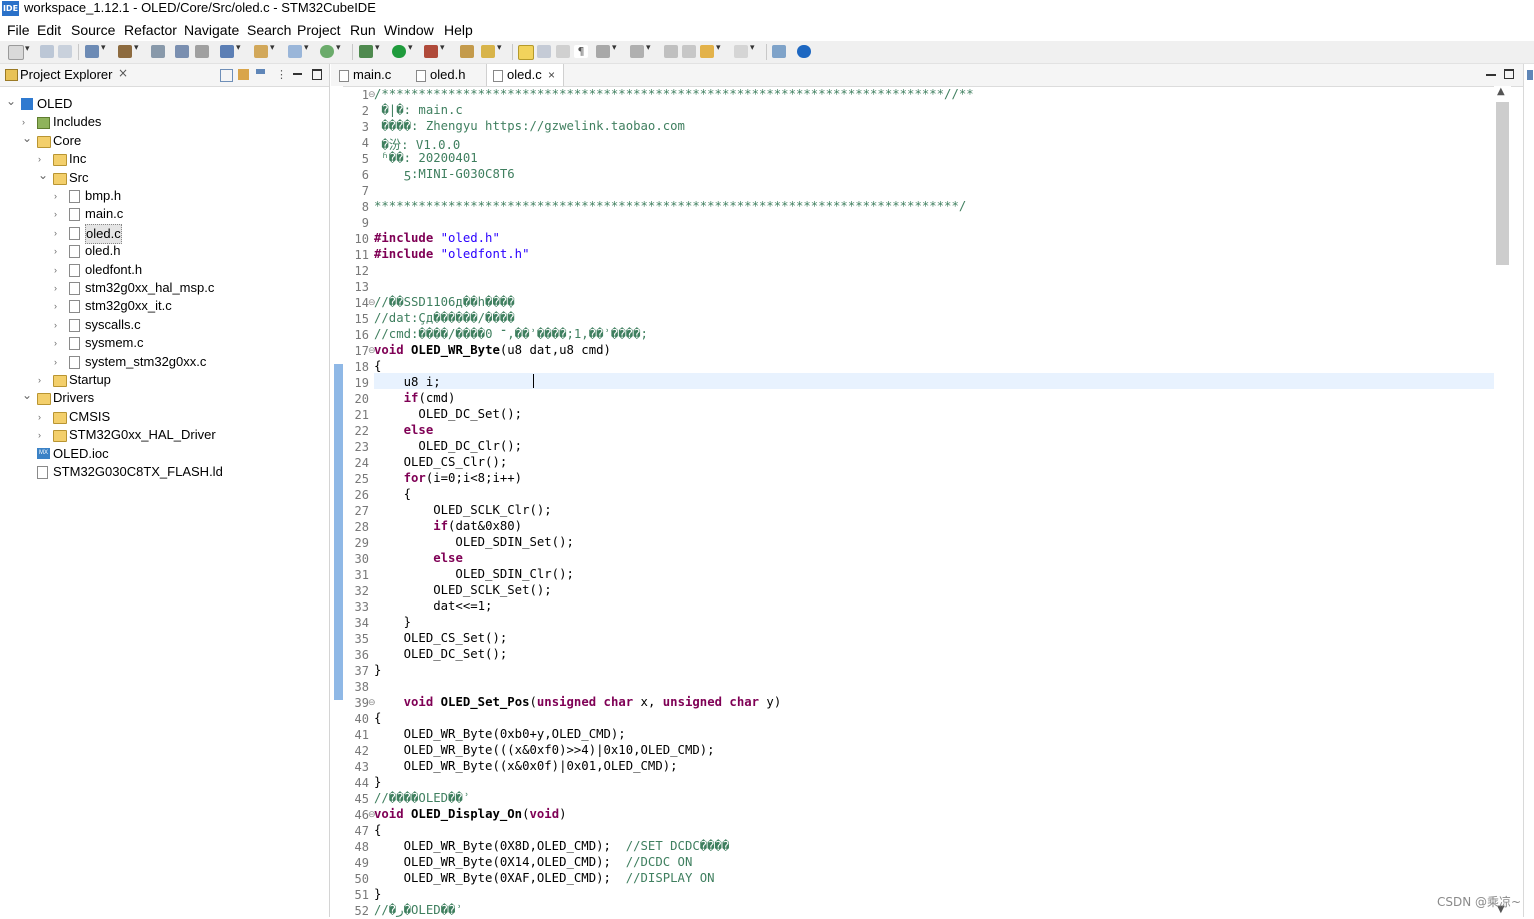 The image size is (1534, 919). Describe the element at coordinates (581, 51) in the screenshot. I see `pilcrow-icon: ¶` at that location.